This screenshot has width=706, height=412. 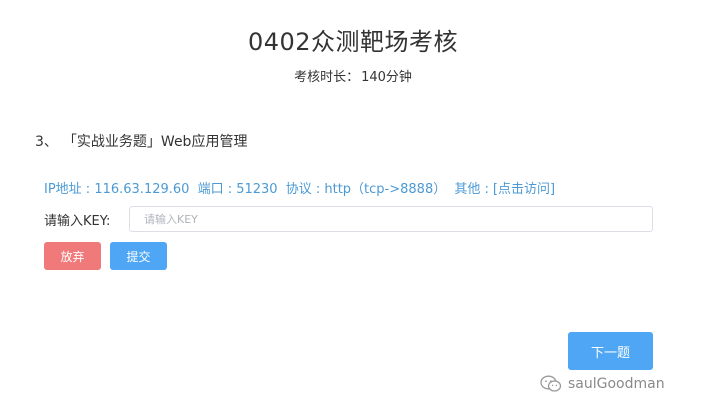 I want to click on question-heading: 3、 「实战业务题」Web应用管理, so click(x=141, y=141).